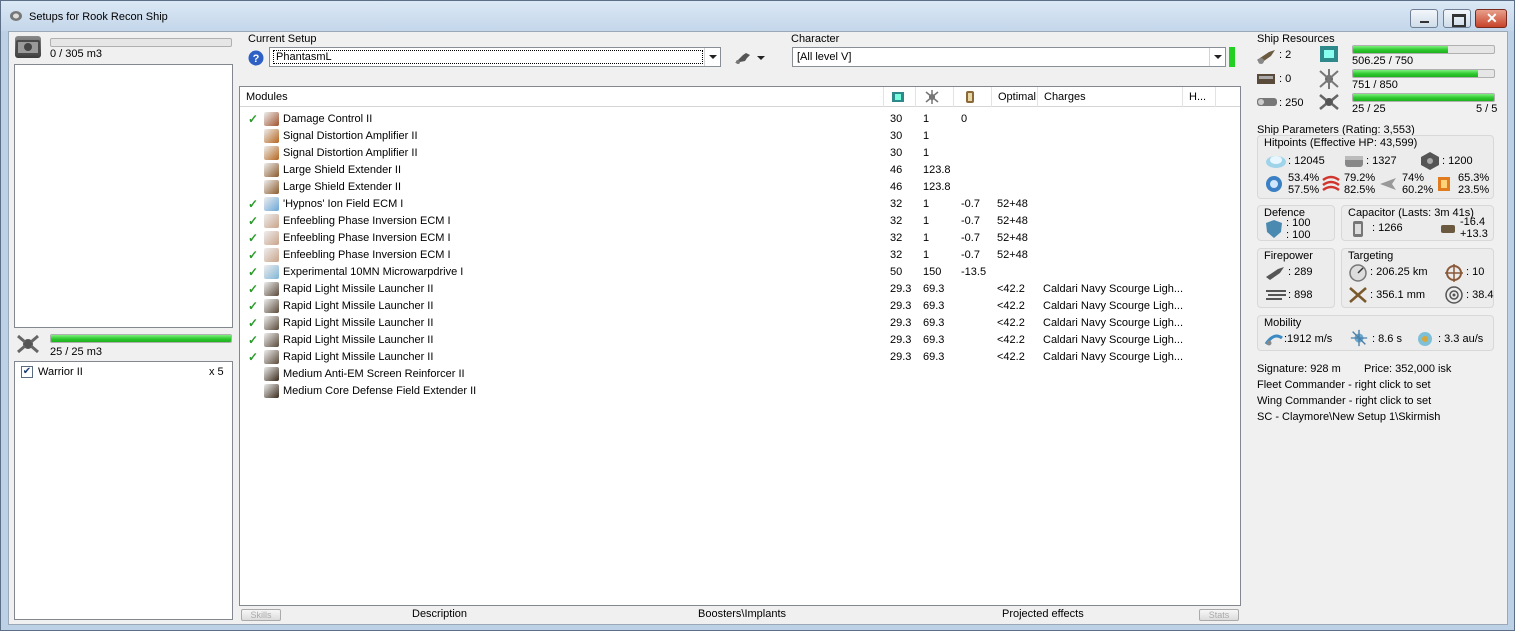 The image size is (1515, 631). I want to click on tab-description: Description, so click(439, 614).